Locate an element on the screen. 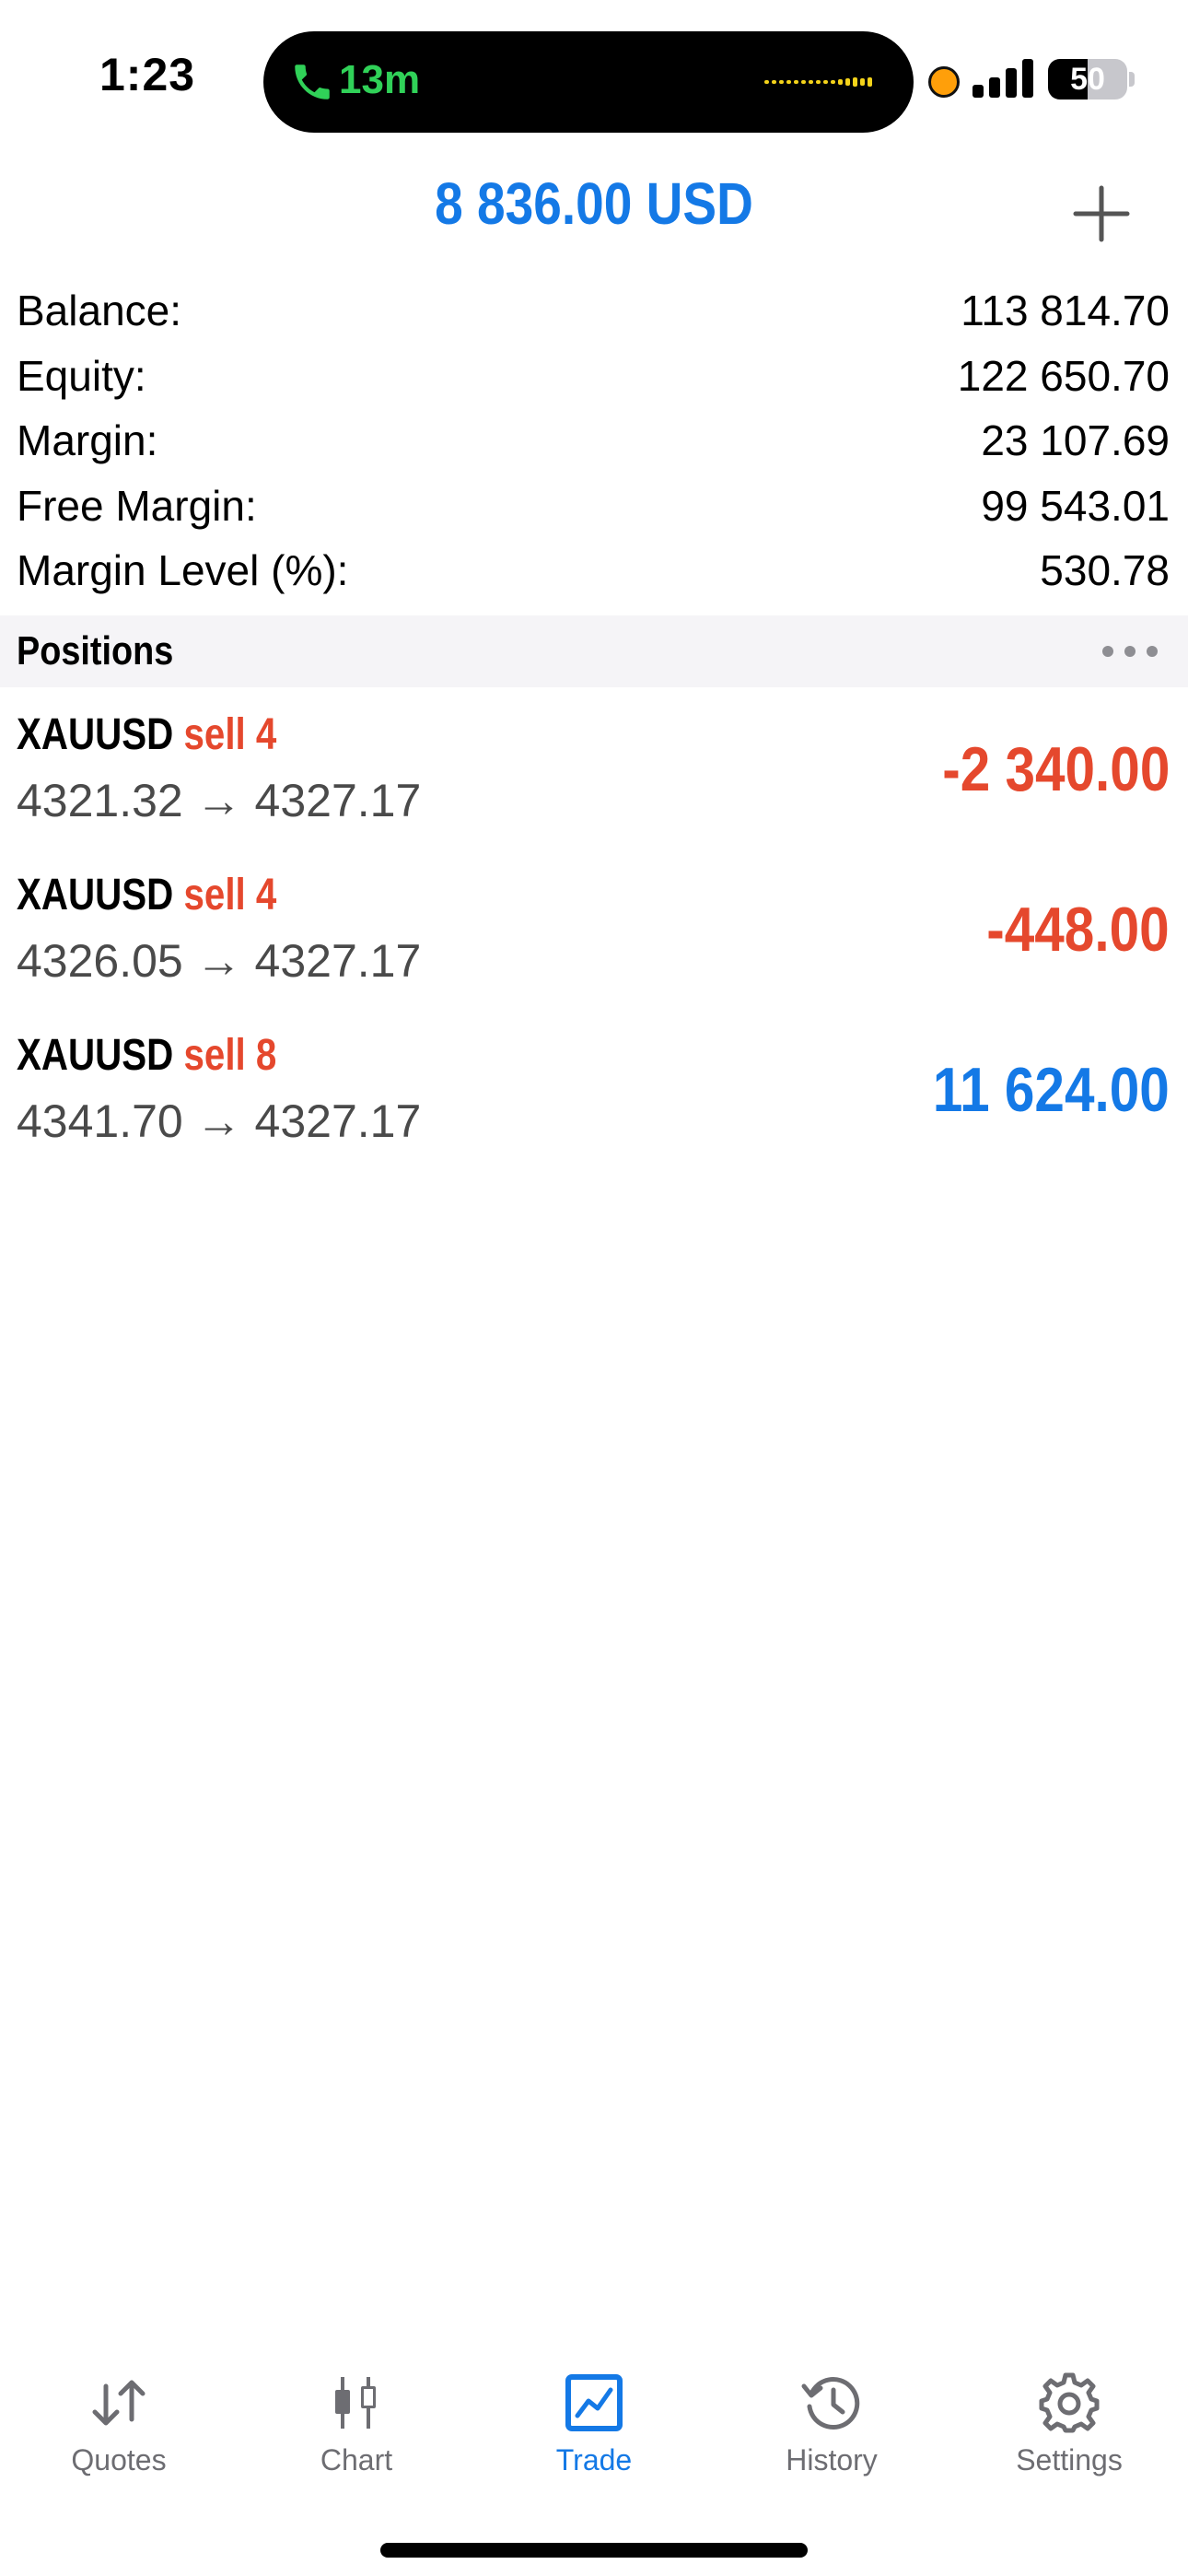  battery-icon: 50 is located at coordinates (1087, 79).